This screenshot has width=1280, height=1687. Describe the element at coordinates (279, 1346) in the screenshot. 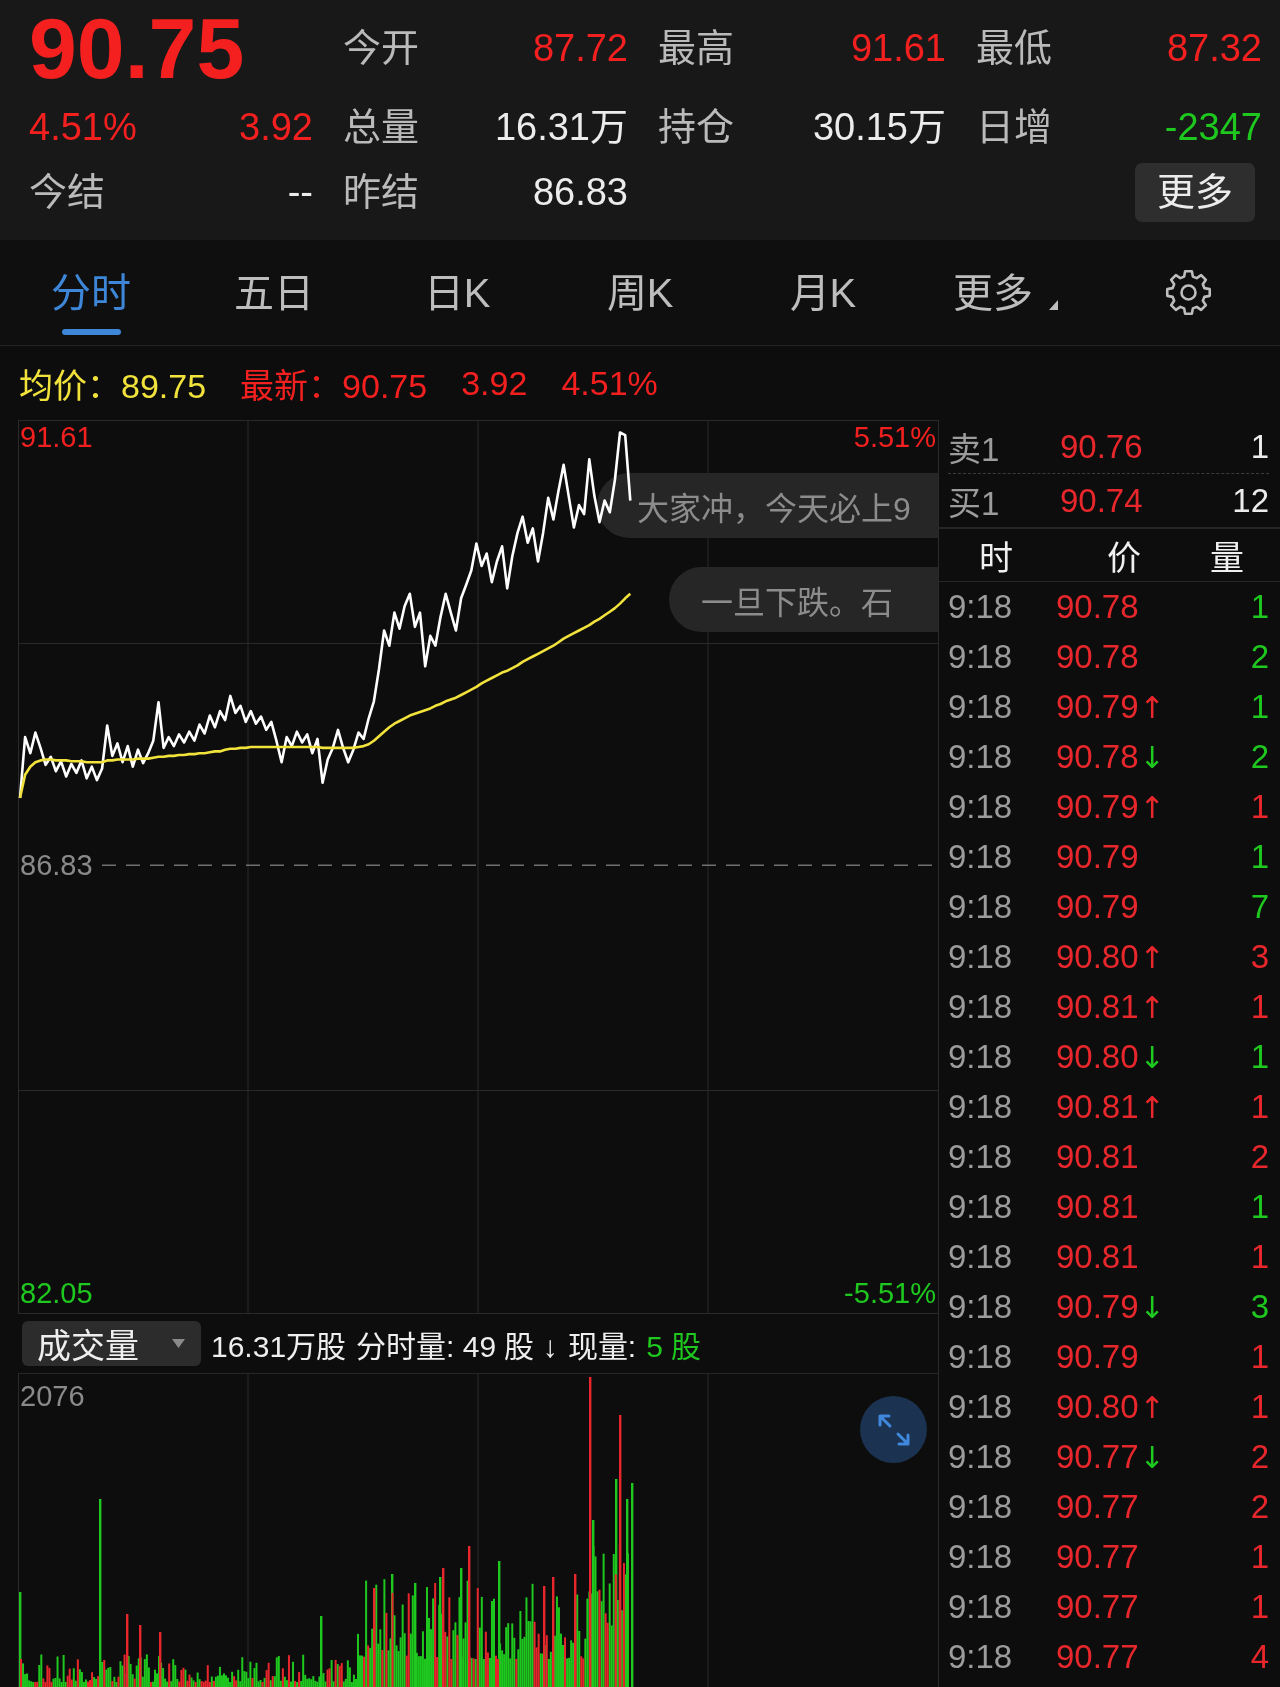

I see `total-volume-text: 16.31万股` at that location.